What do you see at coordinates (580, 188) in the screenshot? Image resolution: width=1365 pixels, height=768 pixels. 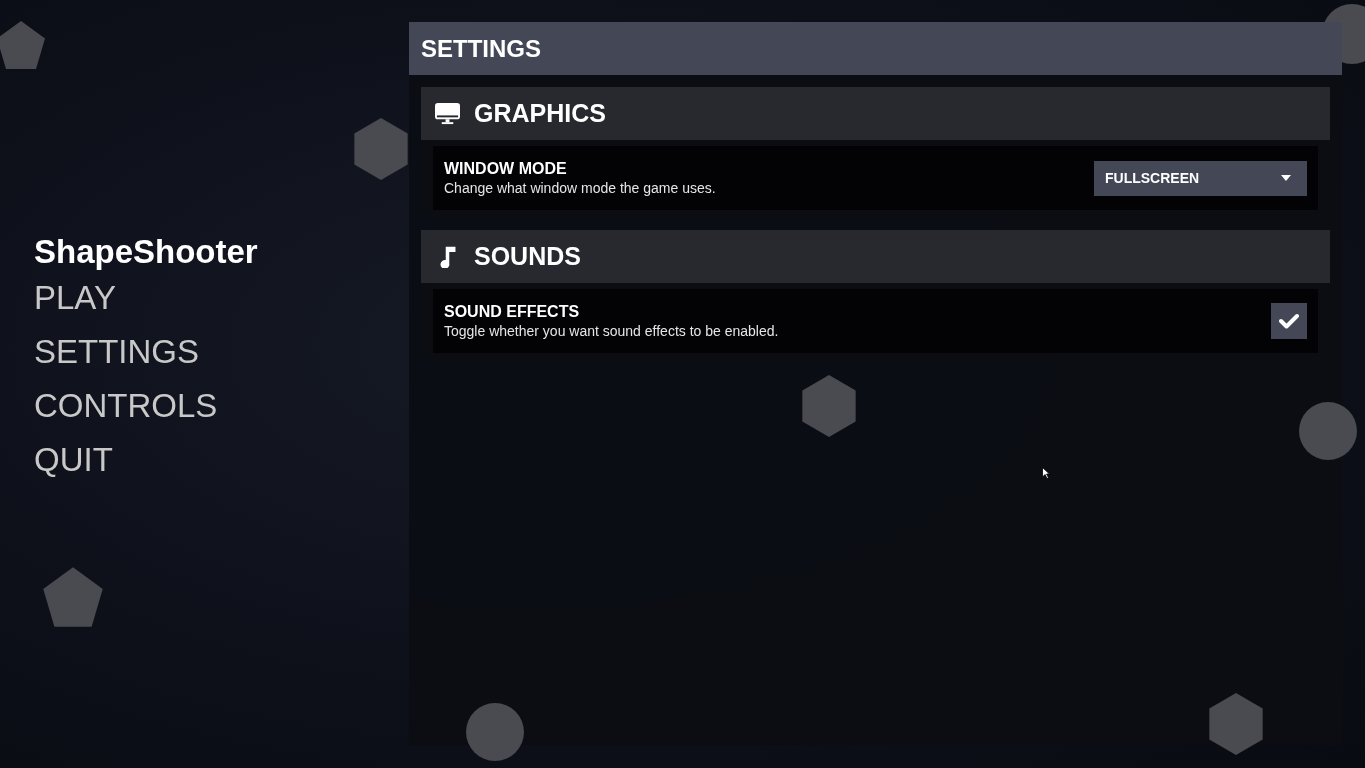 I see `setting-description: Change what window mode the game uses.` at bounding box center [580, 188].